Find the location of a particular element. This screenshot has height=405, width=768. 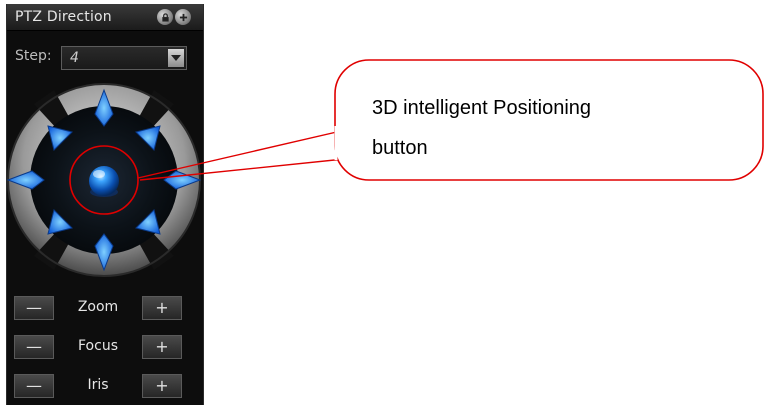

3d-positioning-button is located at coordinates (104, 182).